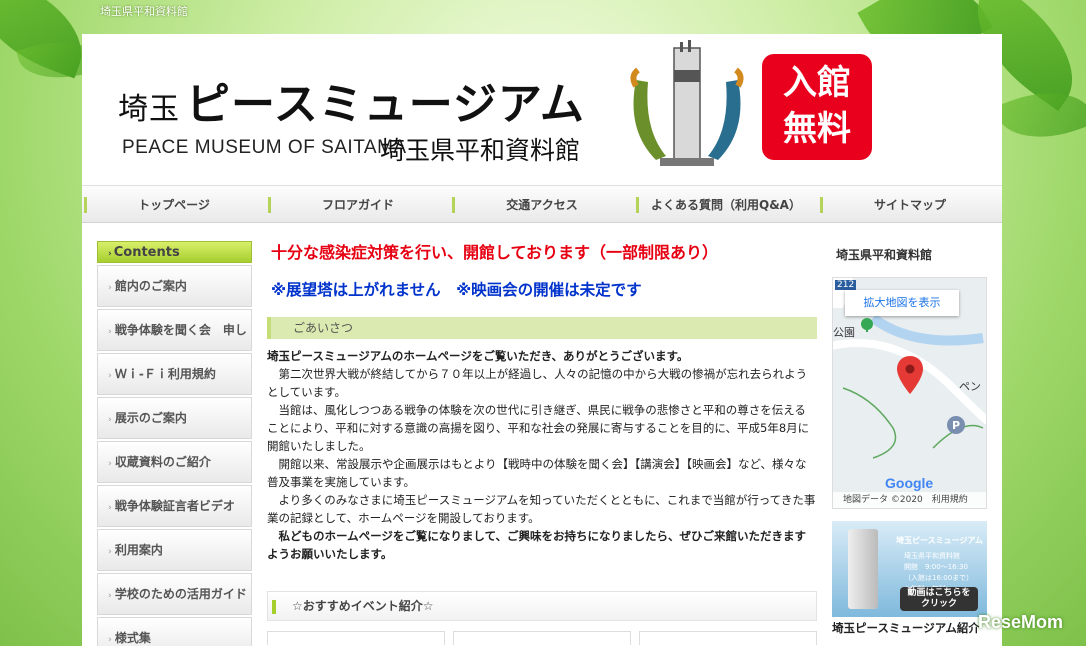 This screenshot has height=646, width=1086. Describe the element at coordinates (132, 638) in the screenshot. I see `sidebar-item-label: 様式集` at that location.